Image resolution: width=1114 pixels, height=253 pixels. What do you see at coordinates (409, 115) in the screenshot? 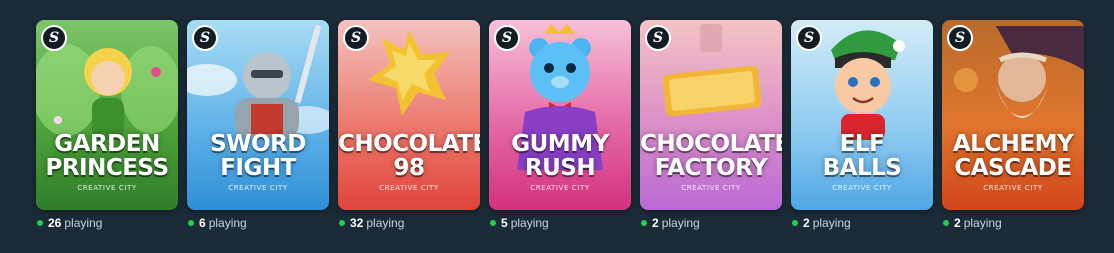
I see `game-card: S CHOCOLATE 98 CREATIVE CITY` at bounding box center [409, 115].